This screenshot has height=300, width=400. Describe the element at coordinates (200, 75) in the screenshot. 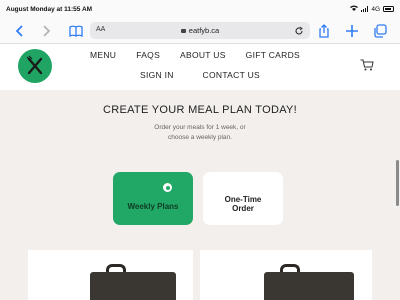

I see `secondary-nav: SIGN IN CONTACT US` at that location.